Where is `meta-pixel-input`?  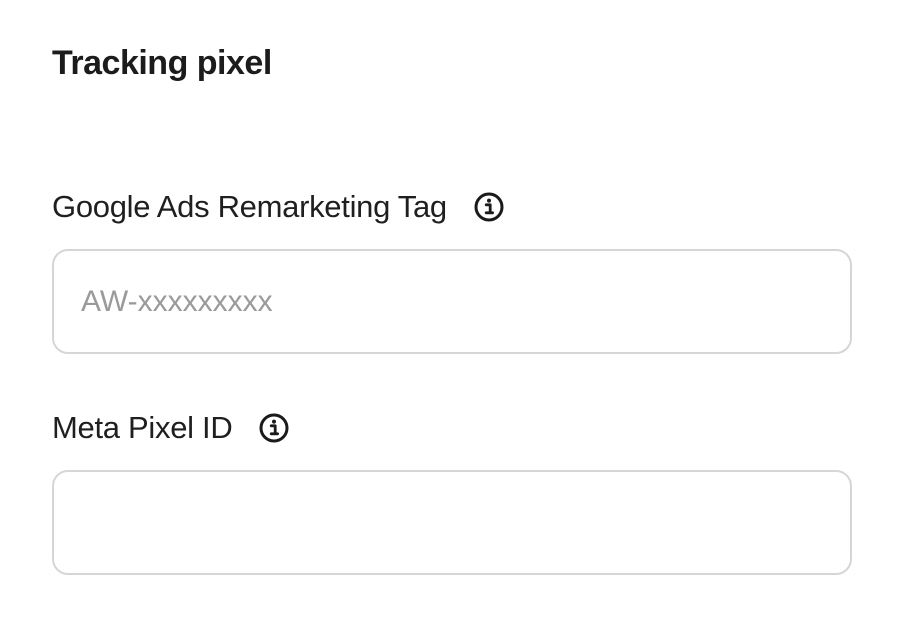
meta-pixel-input is located at coordinates (452, 522).